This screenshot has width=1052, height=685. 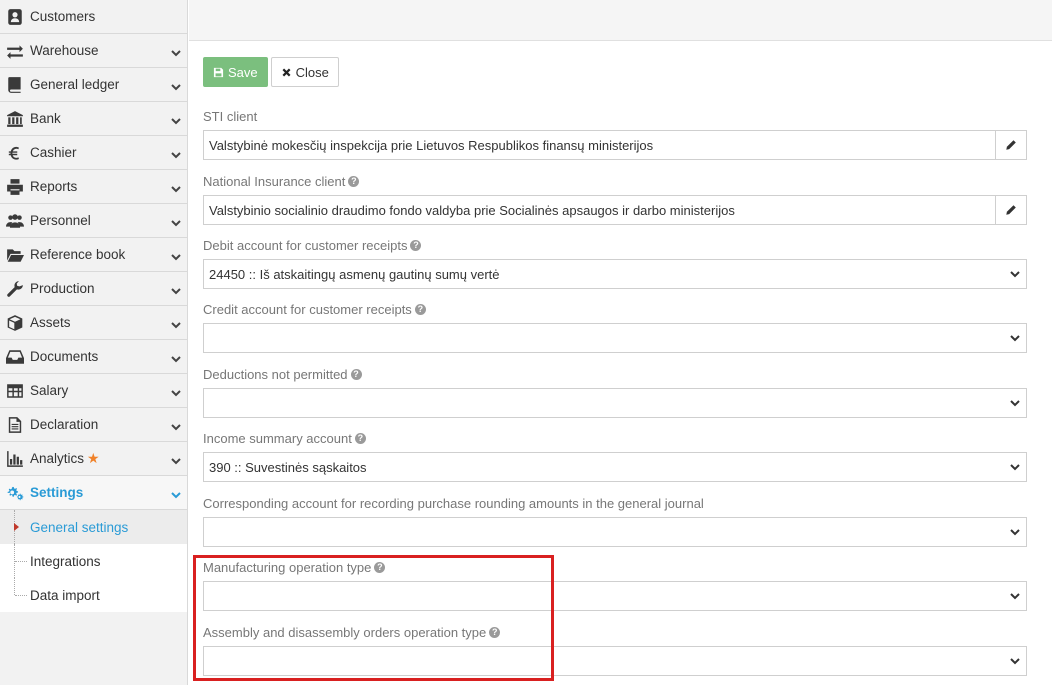 What do you see at coordinates (615, 467) in the screenshot?
I see `income-summary-select: 390 :: Suvestinės sąskaitos` at bounding box center [615, 467].